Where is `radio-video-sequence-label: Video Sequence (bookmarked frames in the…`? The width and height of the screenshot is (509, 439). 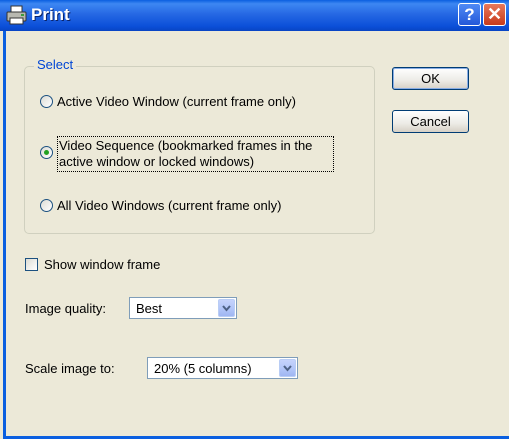
radio-video-sequence-label: Video Sequence (bookmarked frames in the… is located at coordinates (195, 154).